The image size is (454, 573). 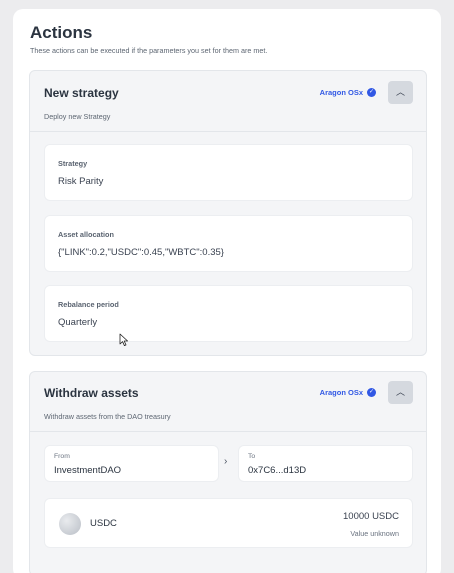 I want to click on withdraw-title: Withdraw assets, so click(x=91, y=393).